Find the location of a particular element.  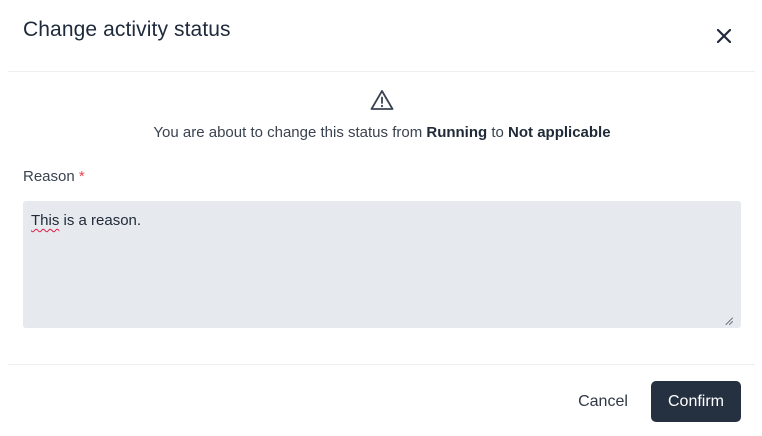

to-status: Not applicable is located at coordinates (559, 132).